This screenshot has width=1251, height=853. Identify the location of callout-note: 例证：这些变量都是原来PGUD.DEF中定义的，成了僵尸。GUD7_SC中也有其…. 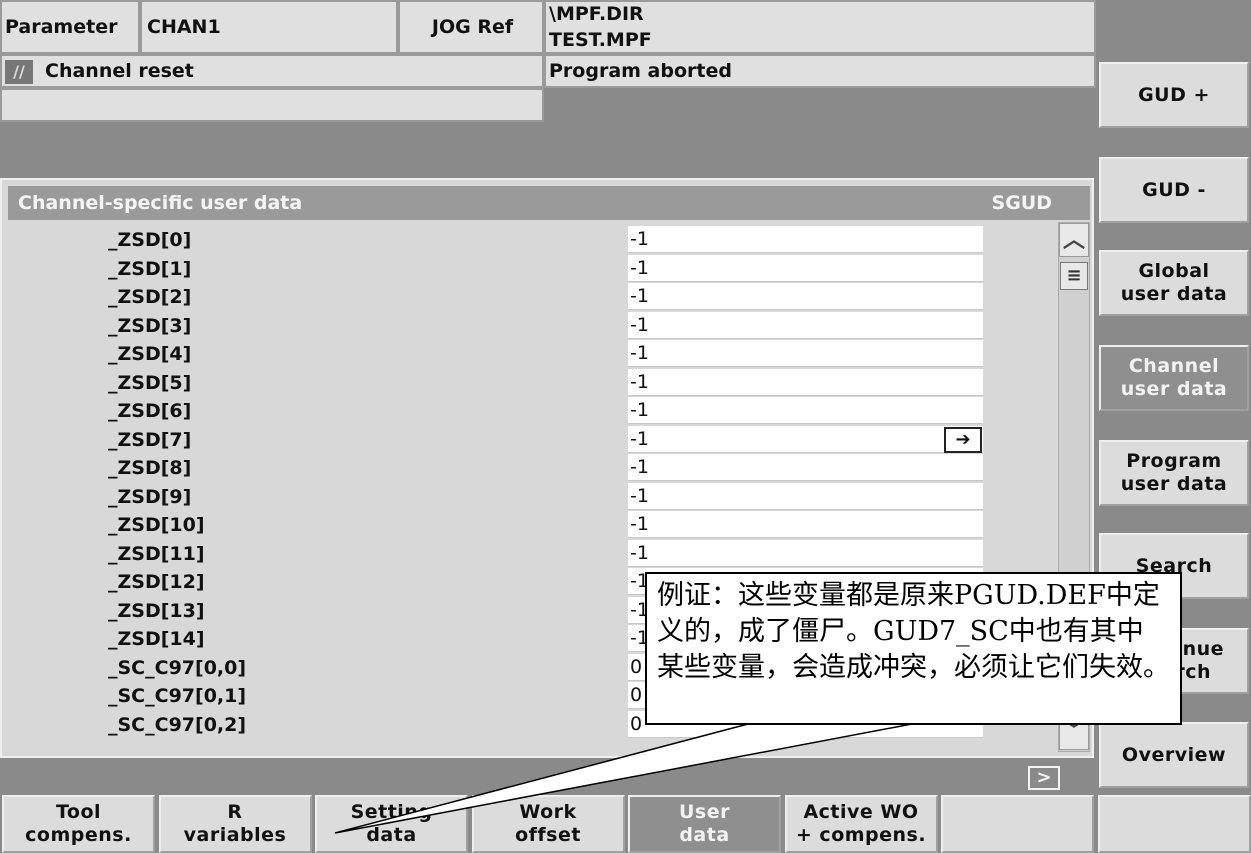
(913, 648).